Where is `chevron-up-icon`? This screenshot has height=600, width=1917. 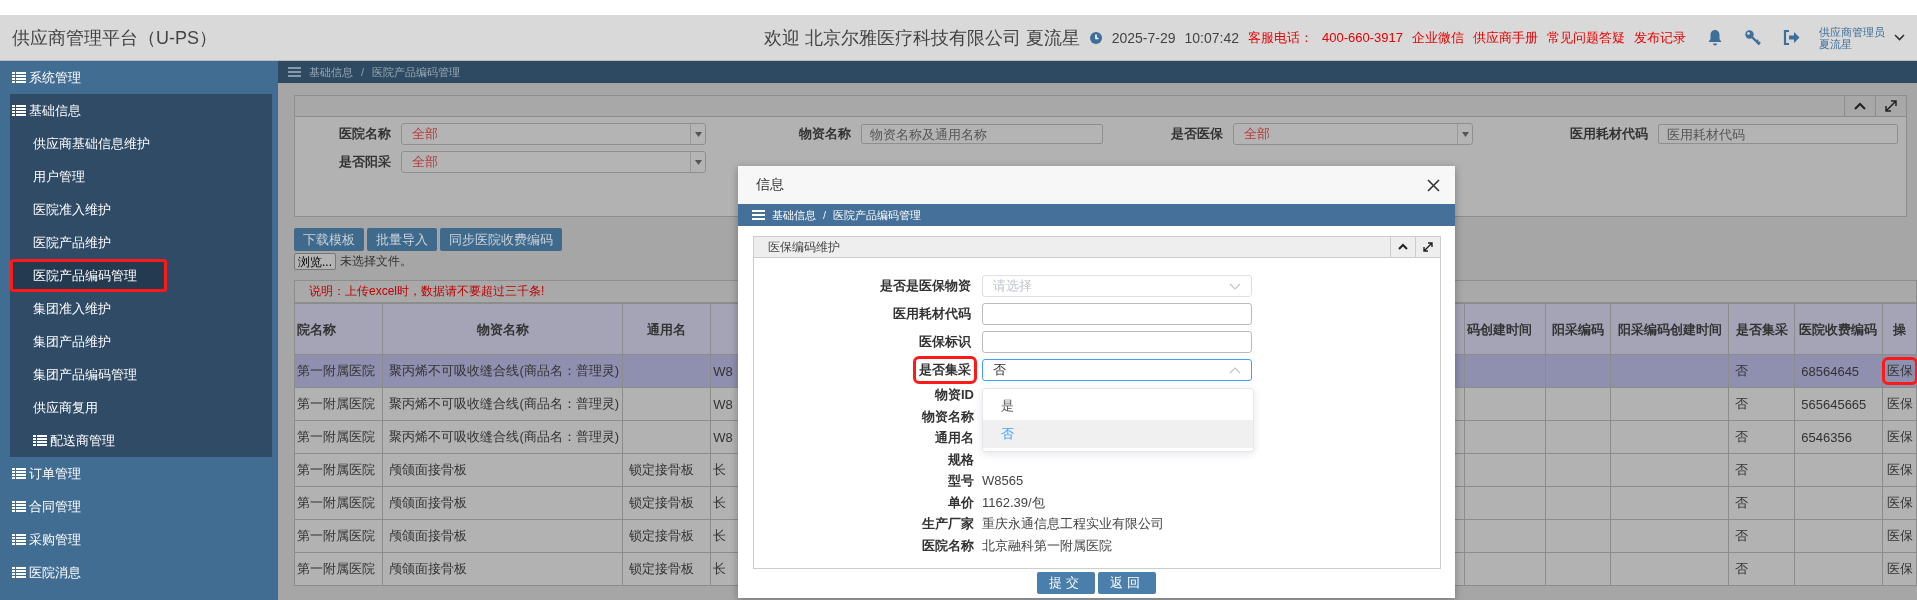 chevron-up-icon is located at coordinates (1235, 370).